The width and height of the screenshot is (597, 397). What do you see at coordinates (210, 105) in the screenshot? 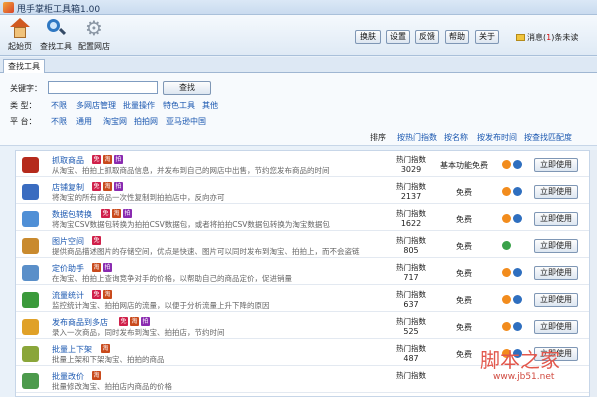
I see `type-option-other: 其他` at bounding box center [210, 105].